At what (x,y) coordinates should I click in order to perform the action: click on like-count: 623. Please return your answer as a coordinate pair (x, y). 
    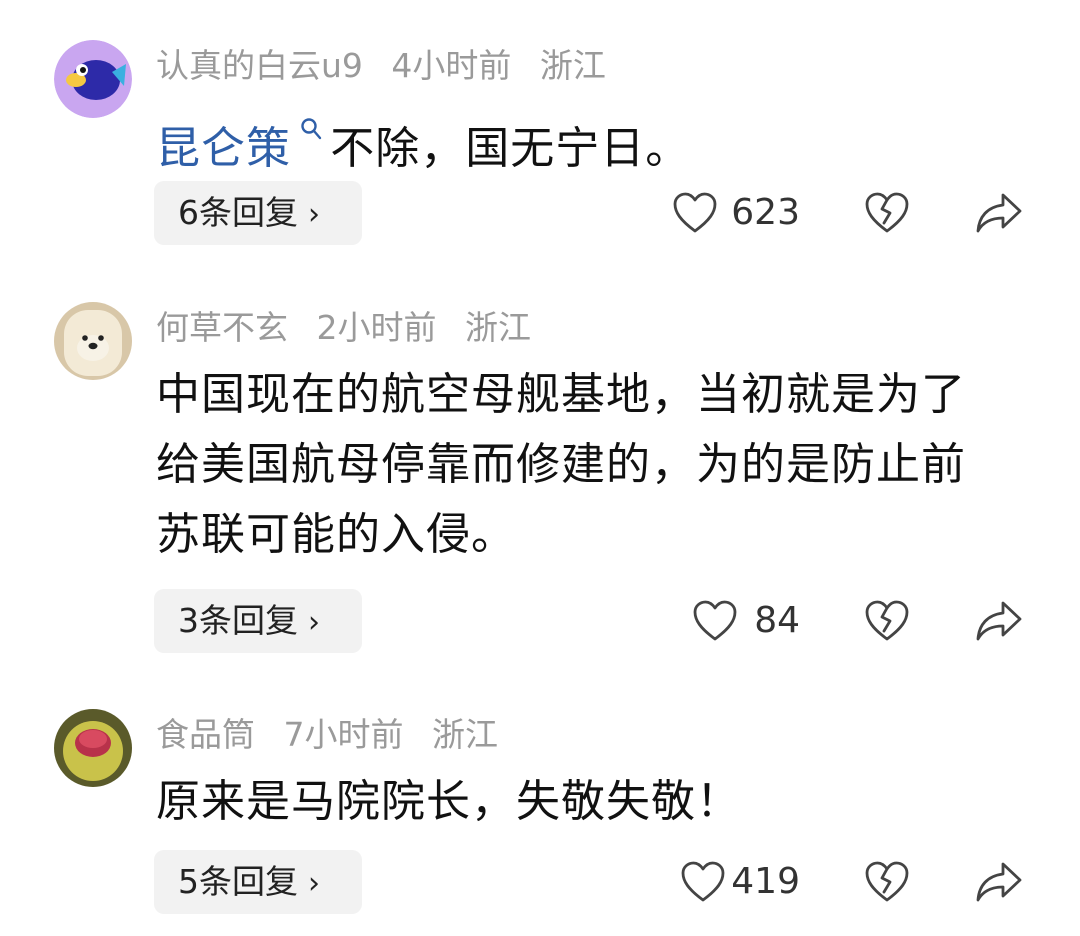
    Looking at the image, I should click on (765, 212).